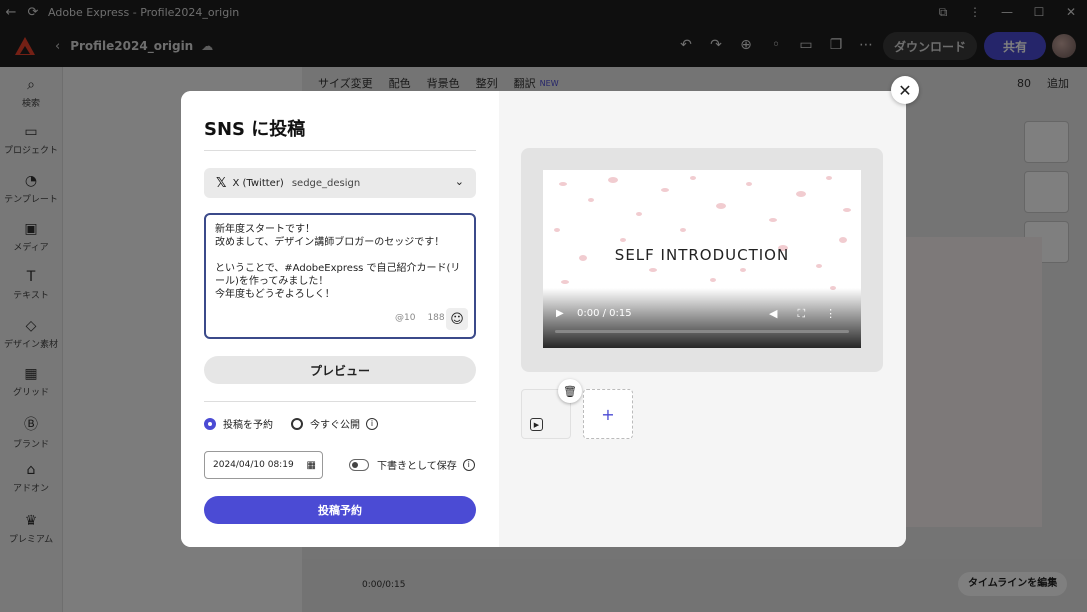 Image resolution: width=1087 pixels, height=612 pixels. I want to click on account-select: 𝕏 X (Twitter) sedge_design ⌄, so click(340, 183).